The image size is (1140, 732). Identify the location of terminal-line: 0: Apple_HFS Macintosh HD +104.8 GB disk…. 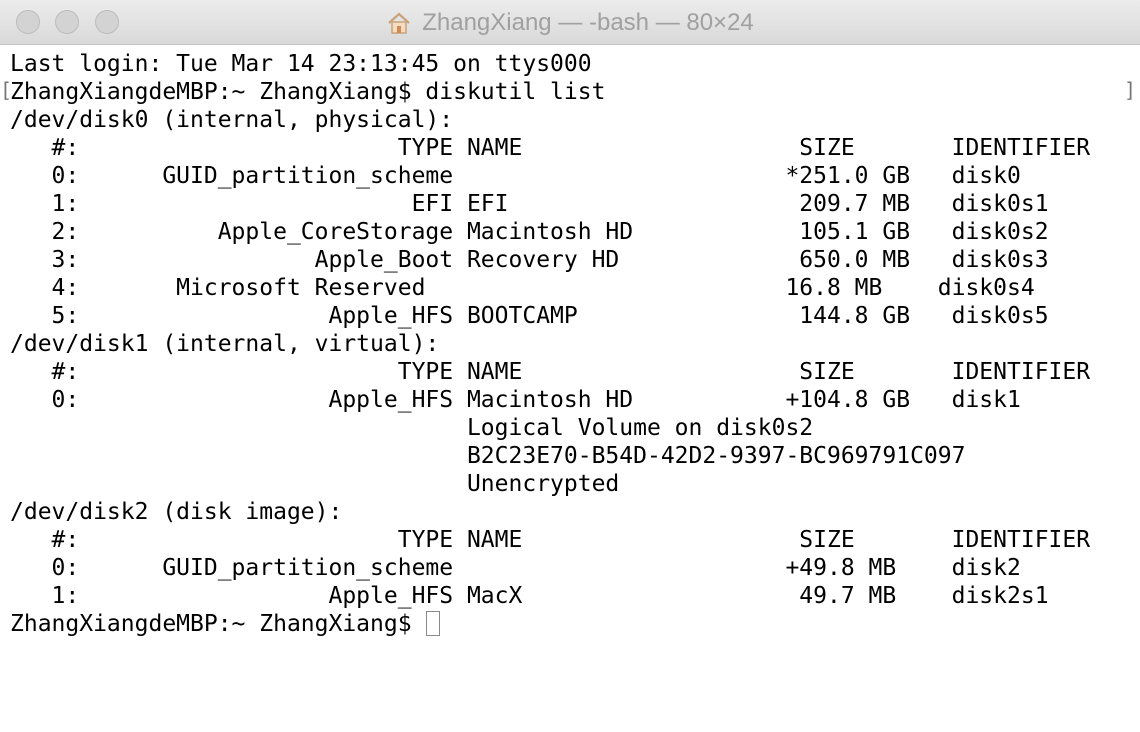
(515, 400).